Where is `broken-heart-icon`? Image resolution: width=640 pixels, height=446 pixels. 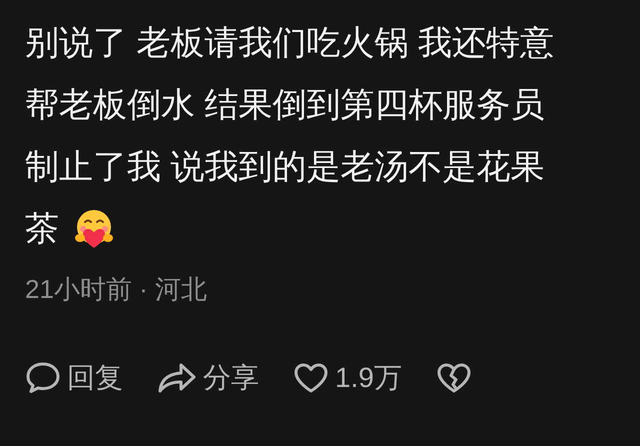
broken-heart-icon is located at coordinates (454, 378).